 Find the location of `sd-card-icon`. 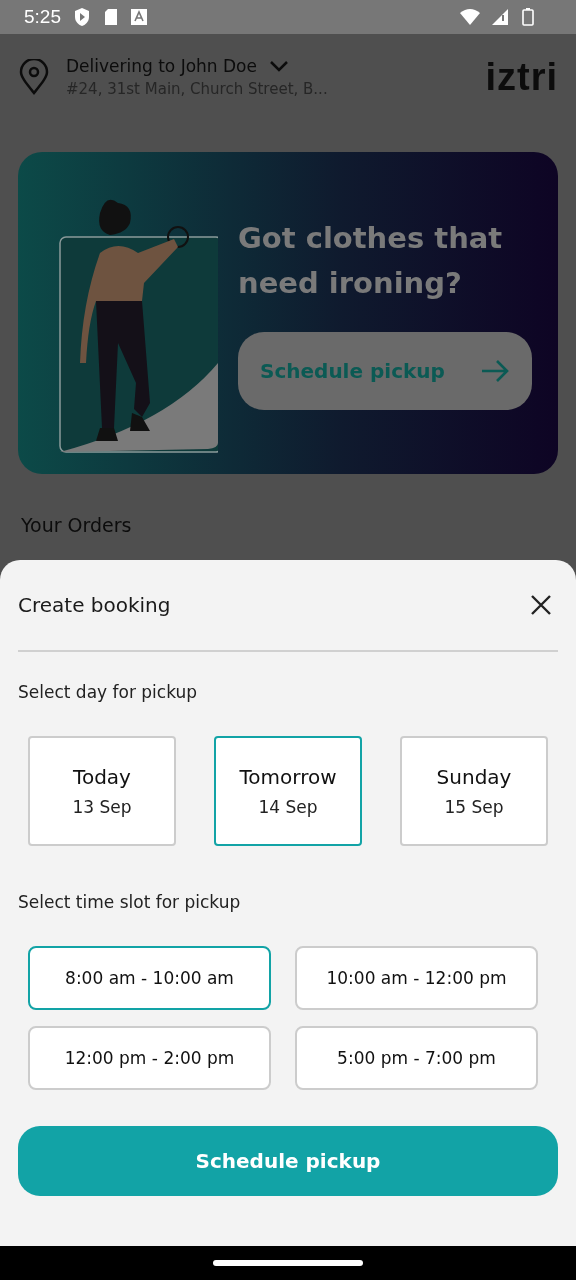

sd-card-icon is located at coordinates (111, 17).